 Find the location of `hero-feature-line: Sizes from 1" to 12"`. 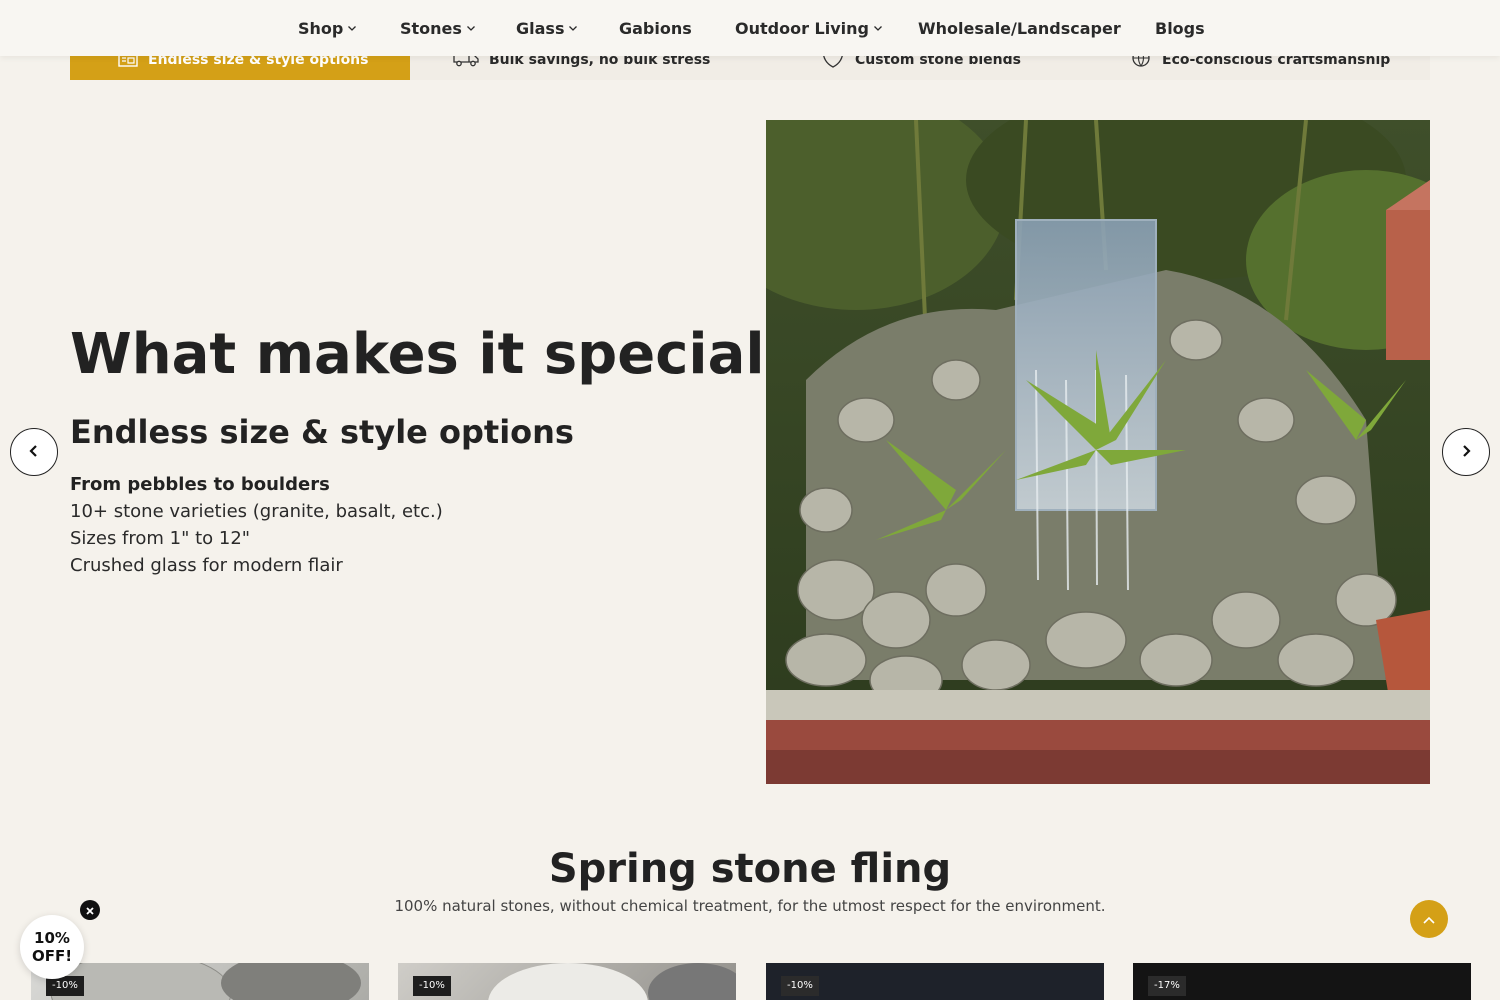

hero-feature-line: Sizes from 1" to 12" is located at coordinates (160, 538).